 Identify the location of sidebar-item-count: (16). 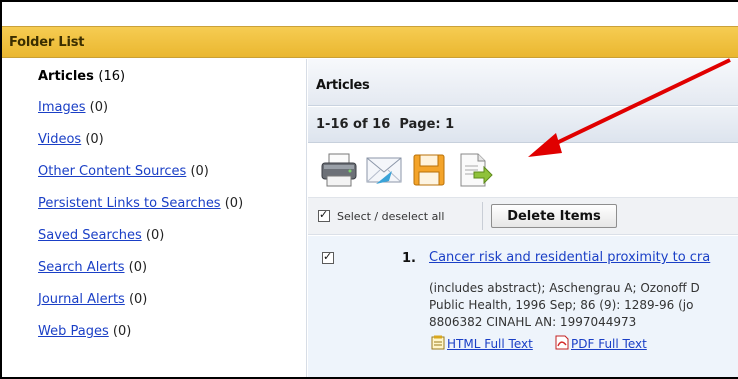
(112, 76).